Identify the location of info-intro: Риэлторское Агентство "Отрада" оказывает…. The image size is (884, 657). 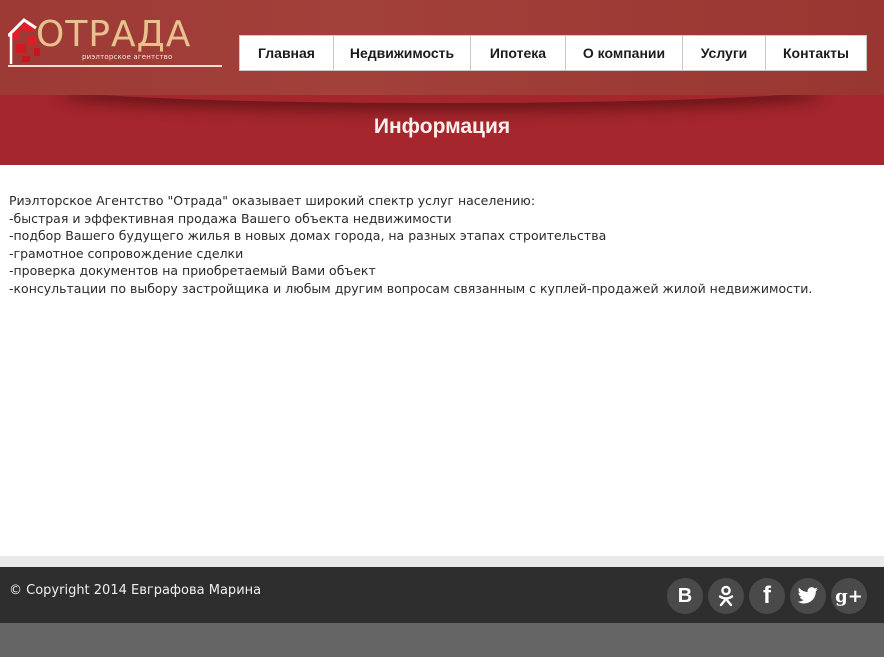
(272, 200).